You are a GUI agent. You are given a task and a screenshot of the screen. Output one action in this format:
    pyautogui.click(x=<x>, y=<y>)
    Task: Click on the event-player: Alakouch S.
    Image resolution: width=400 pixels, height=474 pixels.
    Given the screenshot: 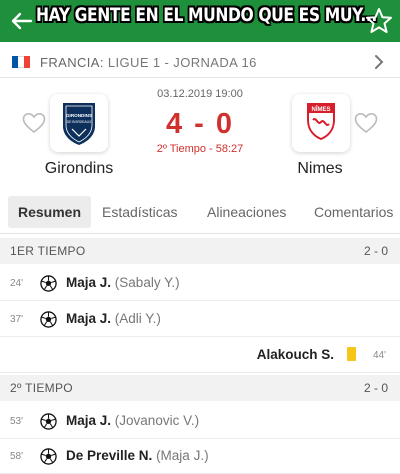 What is the action you would take?
    pyautogui.click(x=295, y=354)
    